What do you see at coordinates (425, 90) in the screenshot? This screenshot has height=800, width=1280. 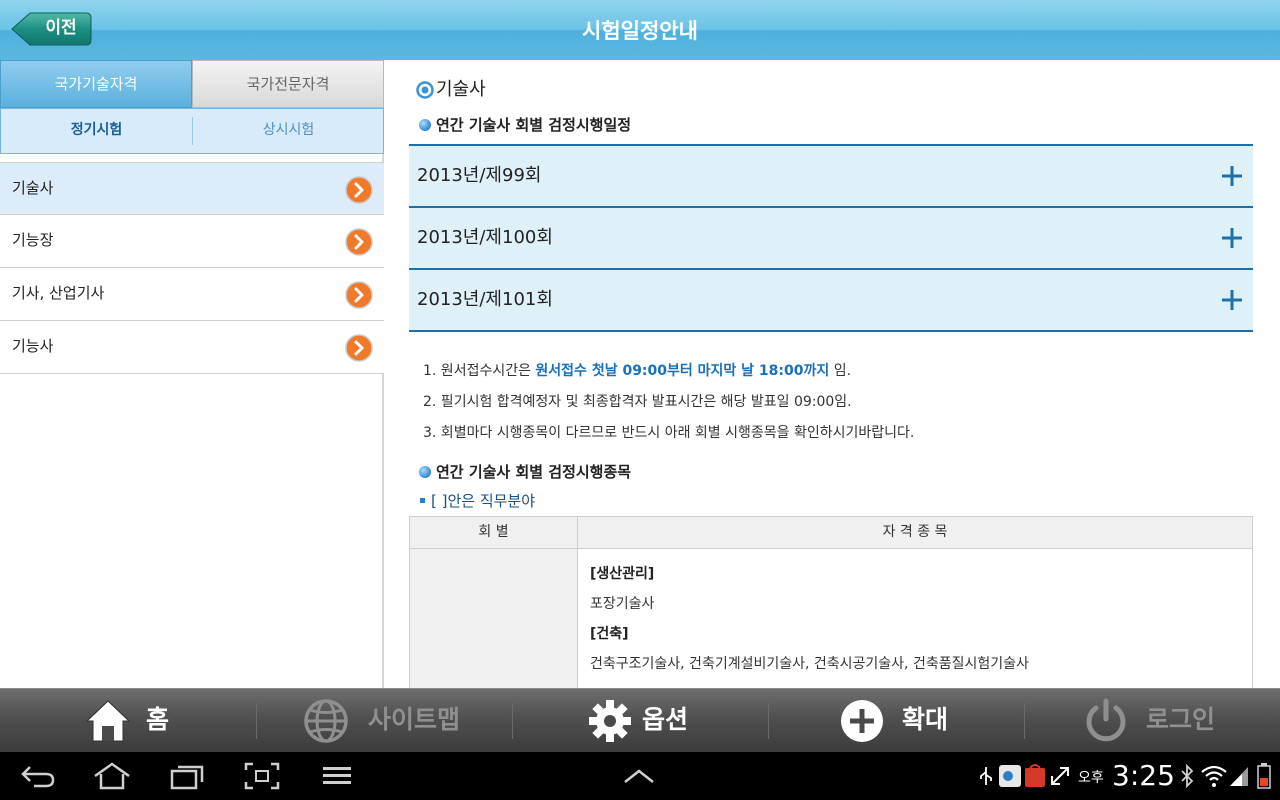 I see `ring-bullet-icon` at bounding box center [425, 90].